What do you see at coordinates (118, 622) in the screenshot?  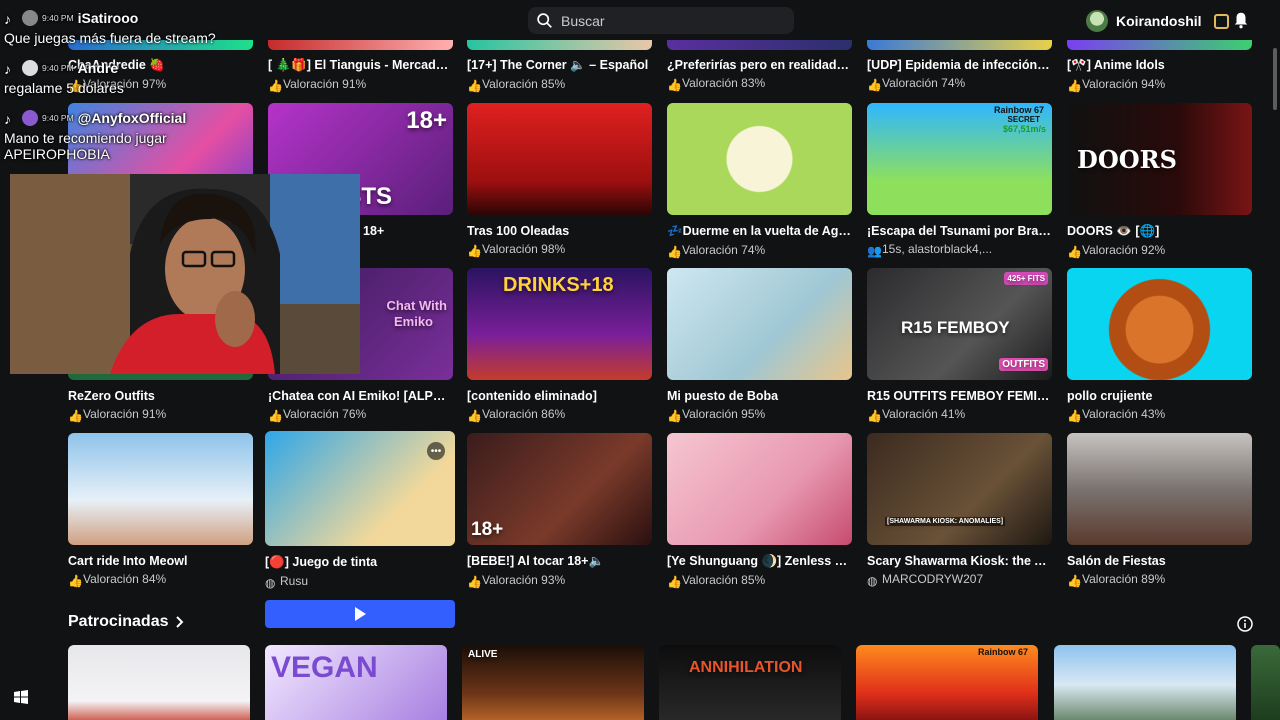 I see `section-title: Patrocinadas` at bounding box center [118, 622].